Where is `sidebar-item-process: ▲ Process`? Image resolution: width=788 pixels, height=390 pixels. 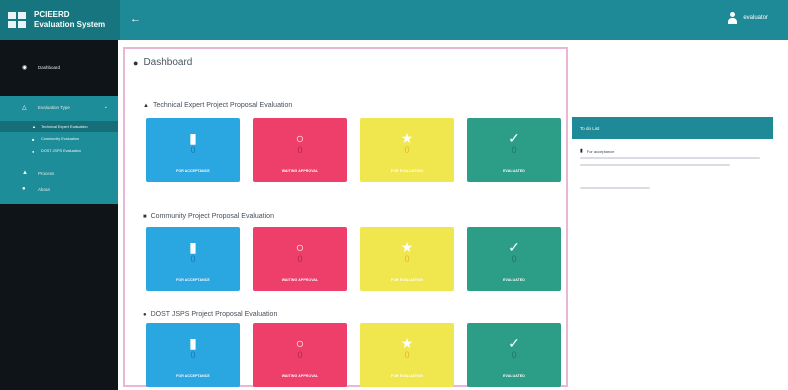
sidebar-item-process: ▲ Process is located at coordinates (59, 173).